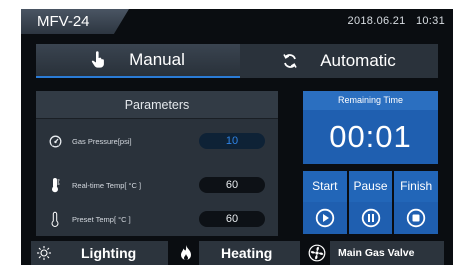 This screenshot has width=462, height=269. What do you see at coordinates (101, 219) in the screenshot?
I see `preset-temp-label: Preset Temp[ °C ]` at bounding box center [101, 219].